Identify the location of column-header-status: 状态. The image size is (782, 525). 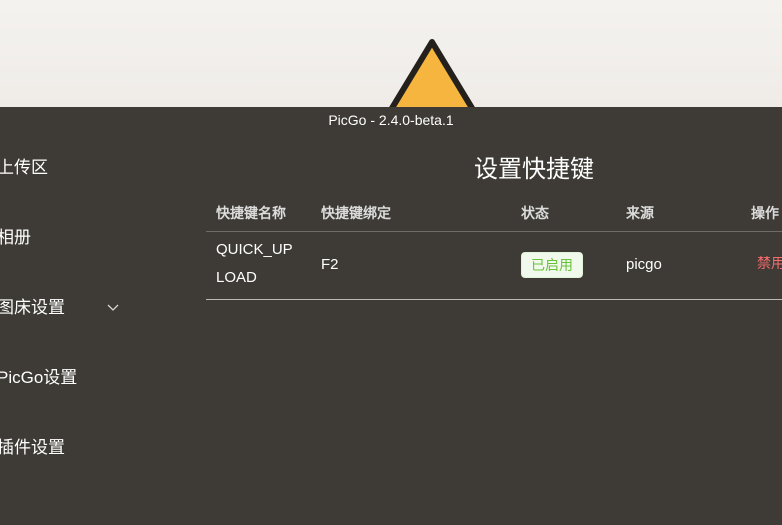
(535, 213).